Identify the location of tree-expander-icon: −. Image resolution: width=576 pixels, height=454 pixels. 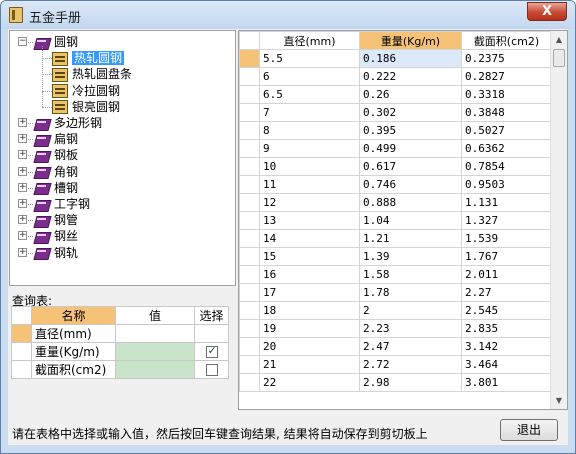
(22, 41).